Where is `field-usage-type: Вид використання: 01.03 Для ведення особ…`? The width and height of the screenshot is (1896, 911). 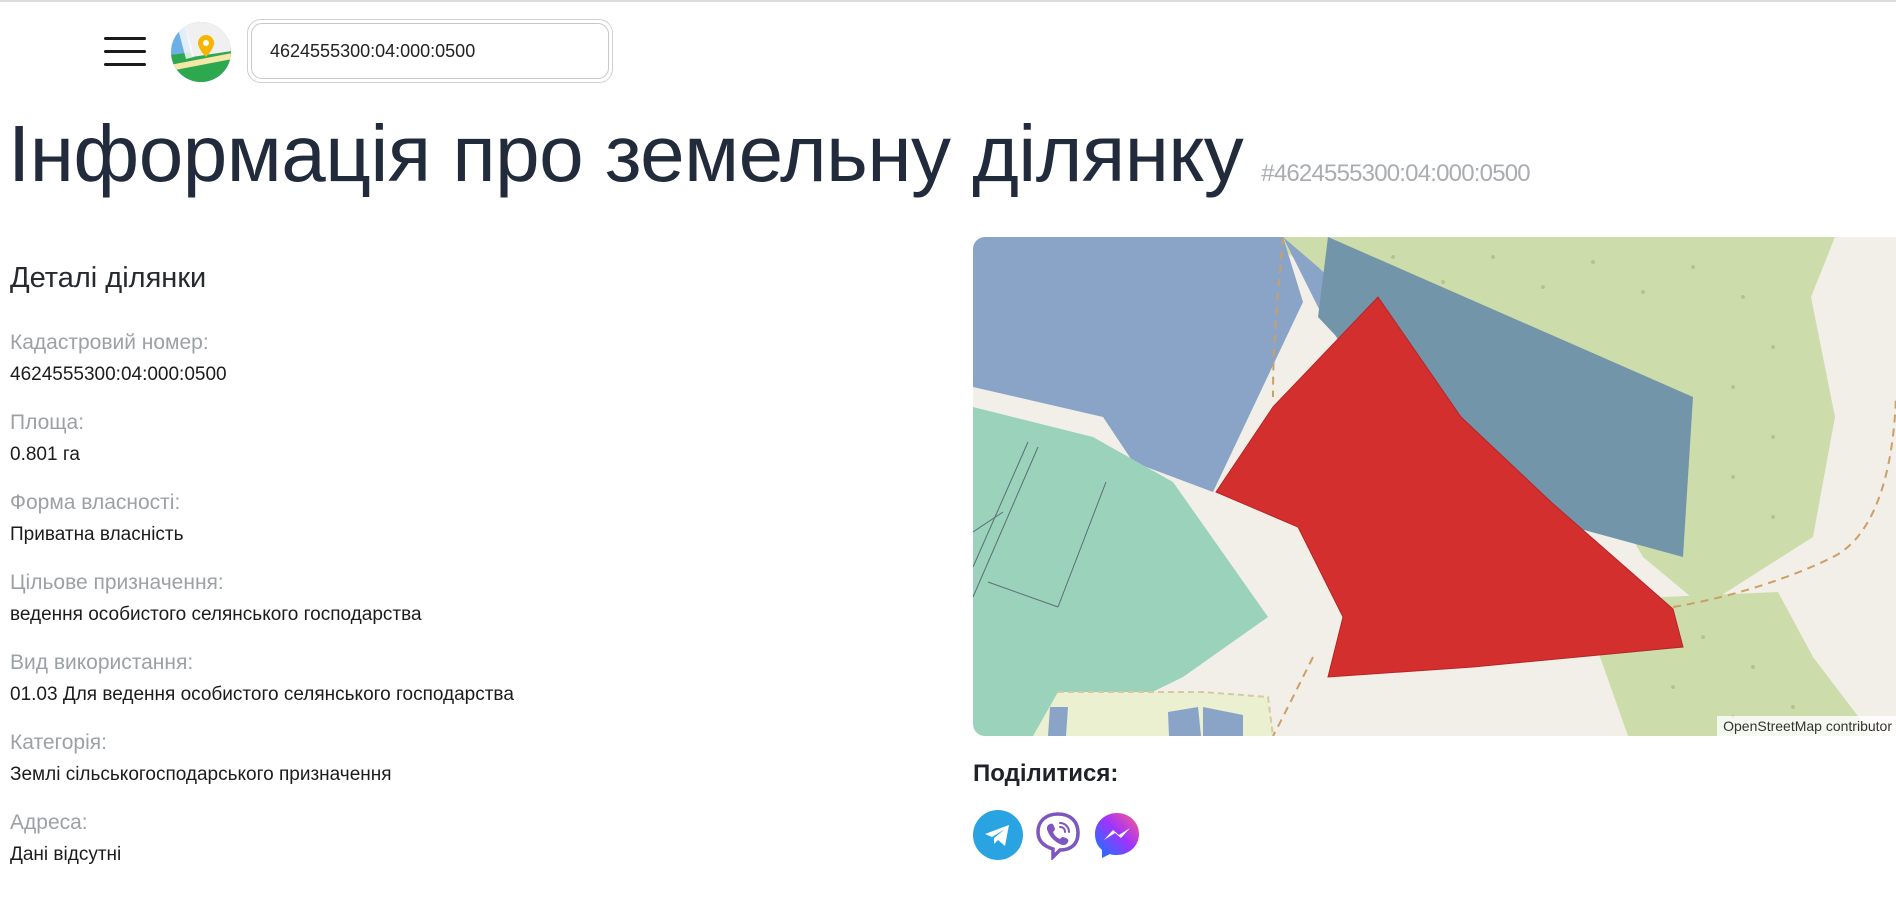
field-usage-type: Вид використання: 01.03 Для ведення особ… is located at coordinates (460, 688).